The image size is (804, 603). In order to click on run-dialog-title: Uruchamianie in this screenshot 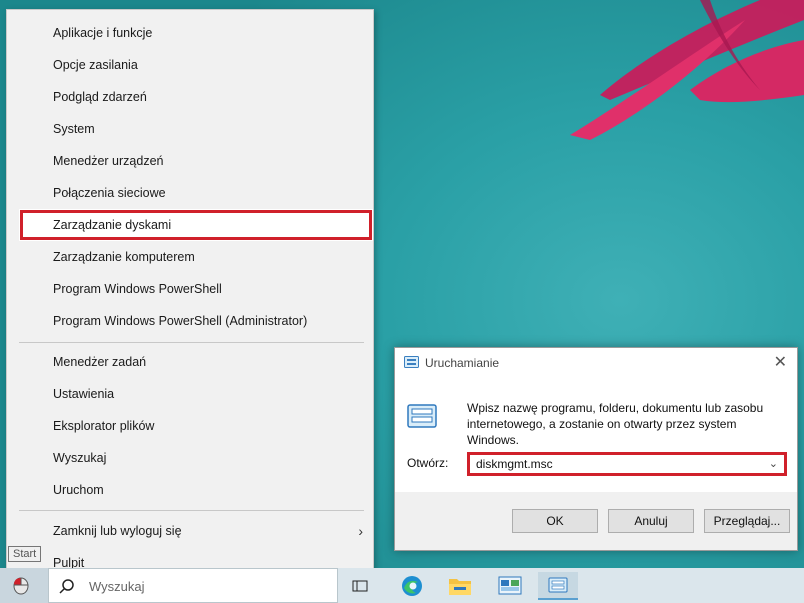, I will do `click(462, 363)`.